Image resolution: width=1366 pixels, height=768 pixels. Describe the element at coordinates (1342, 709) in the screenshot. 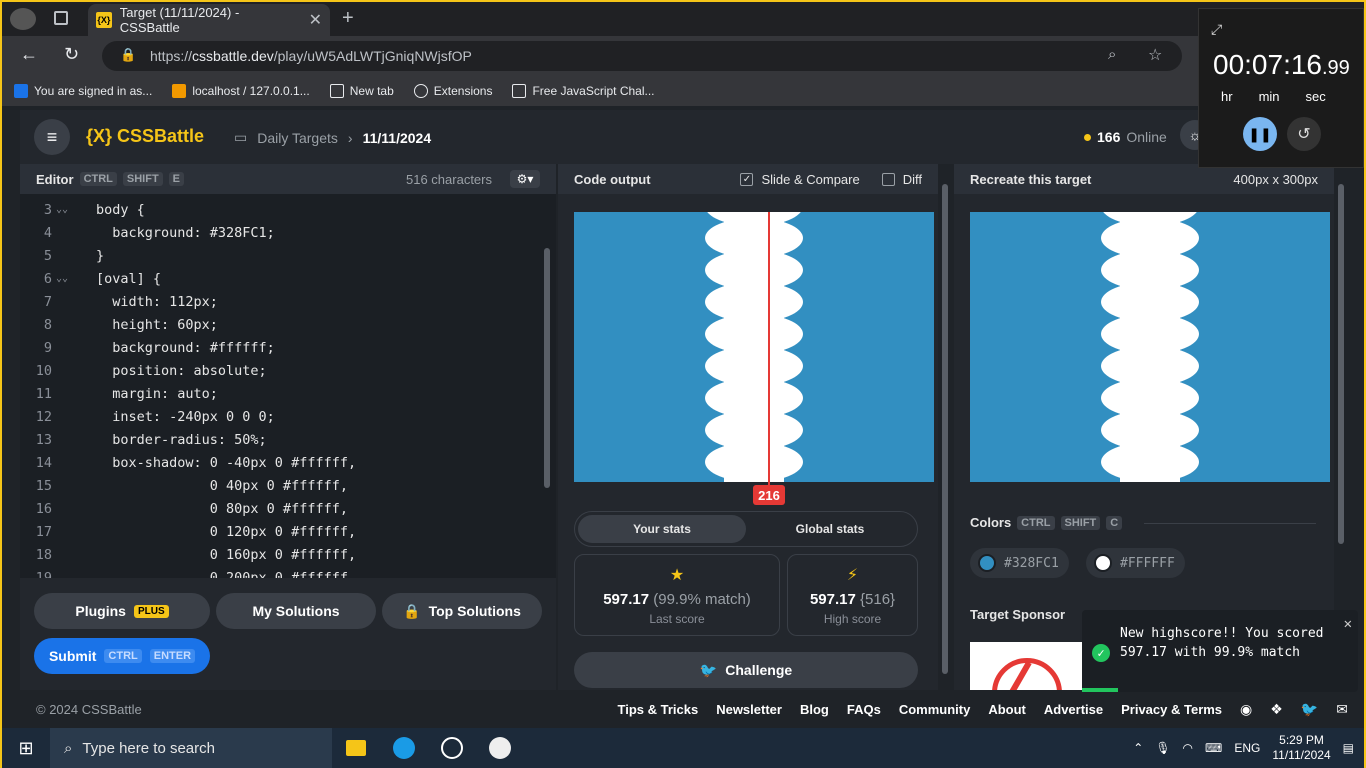

I see `mail-icon: ✉` at that location.